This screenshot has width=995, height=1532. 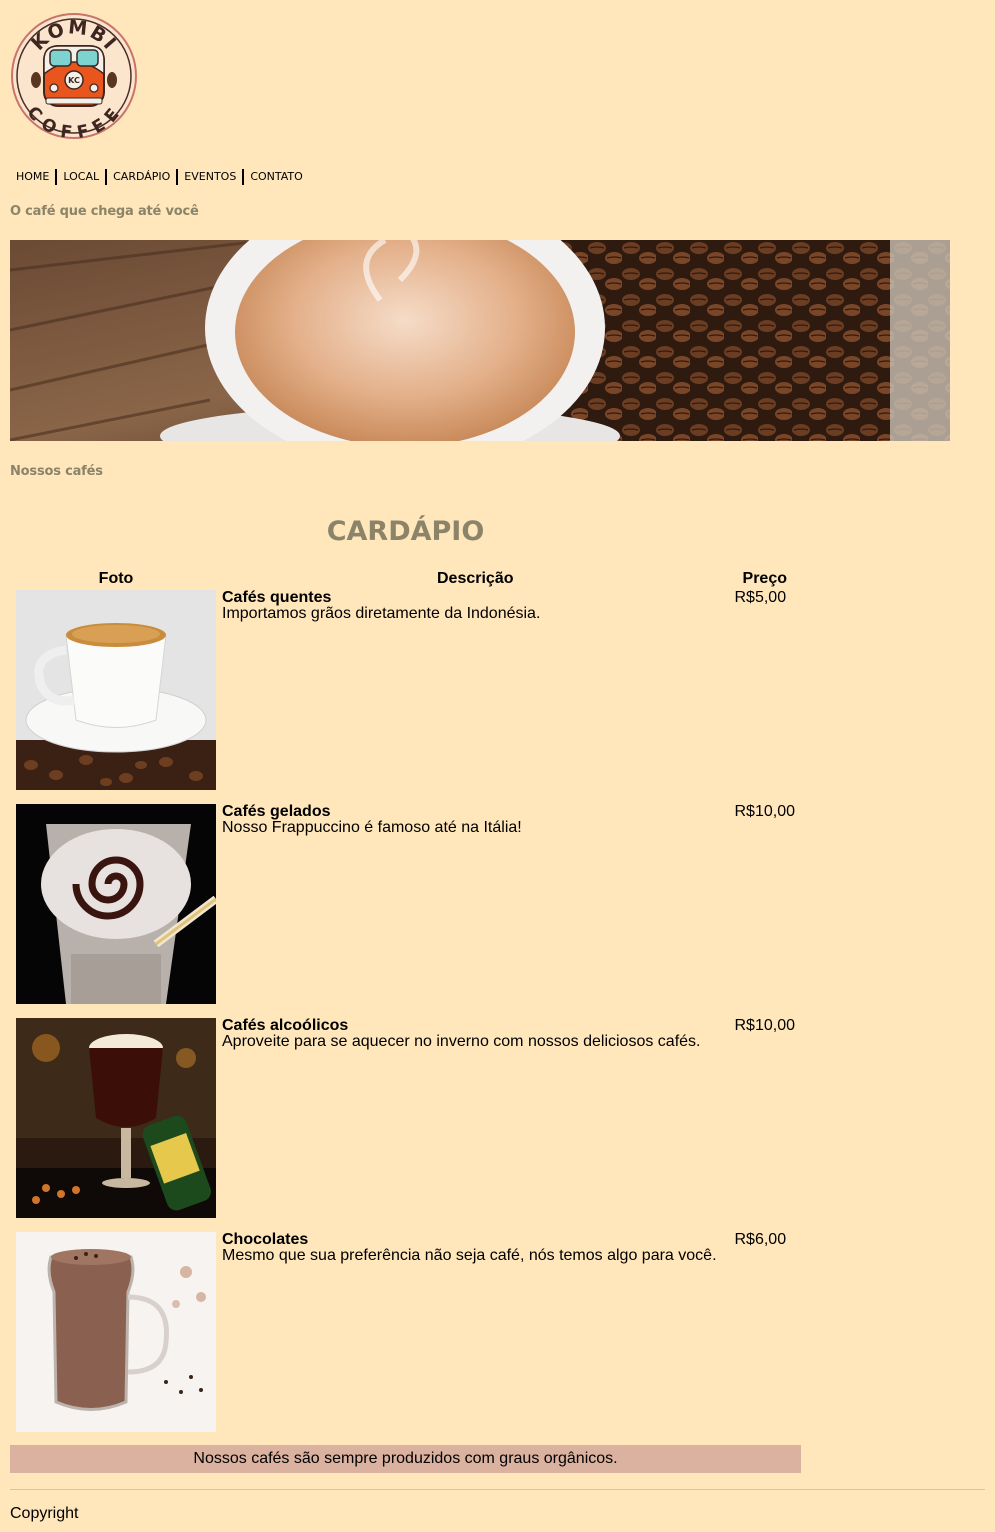 I want to click on price-column-header: Preço, so click(x=764, y=578).